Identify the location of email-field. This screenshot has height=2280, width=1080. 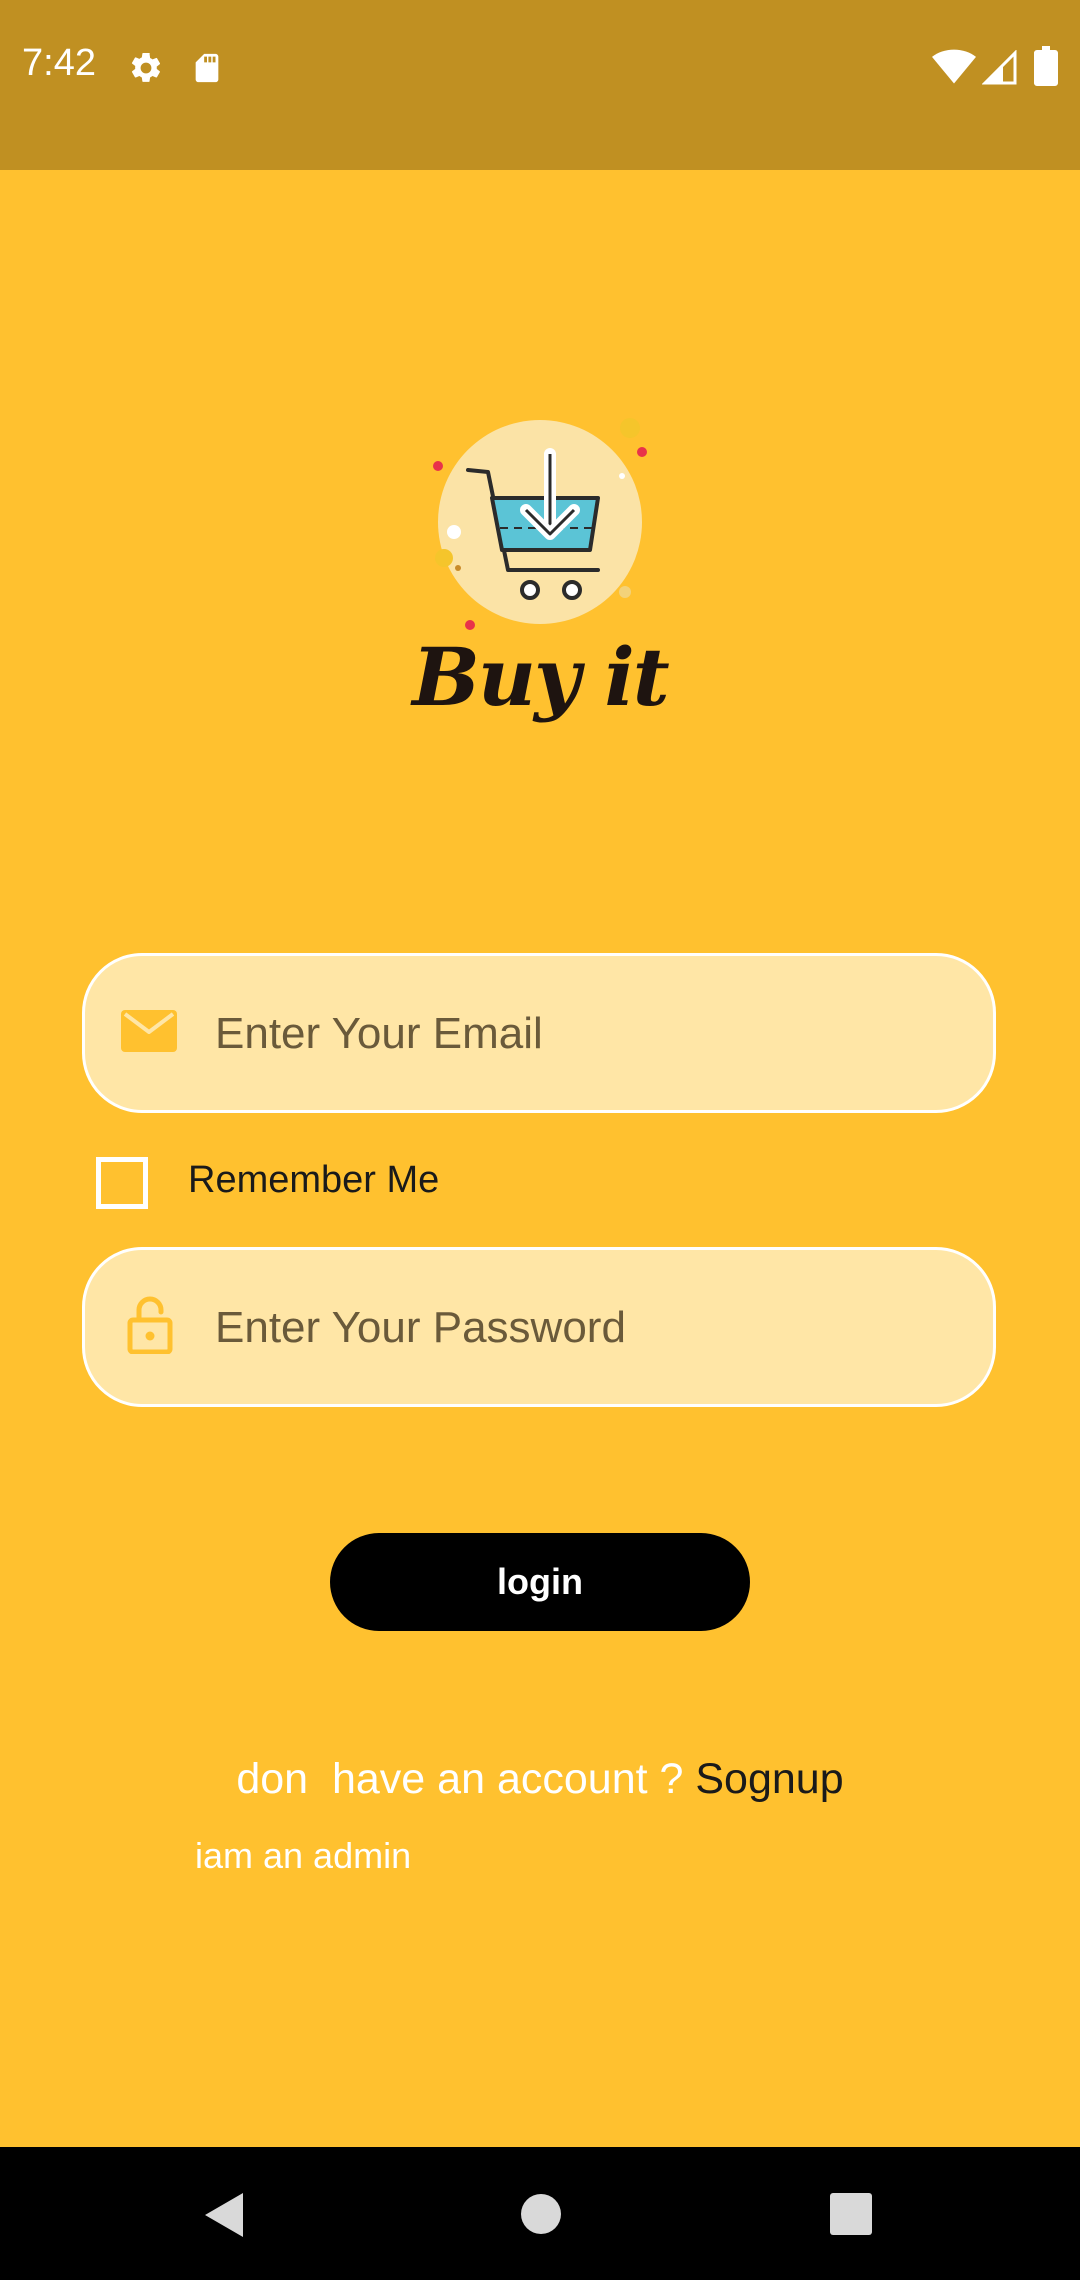
(539, 1033).